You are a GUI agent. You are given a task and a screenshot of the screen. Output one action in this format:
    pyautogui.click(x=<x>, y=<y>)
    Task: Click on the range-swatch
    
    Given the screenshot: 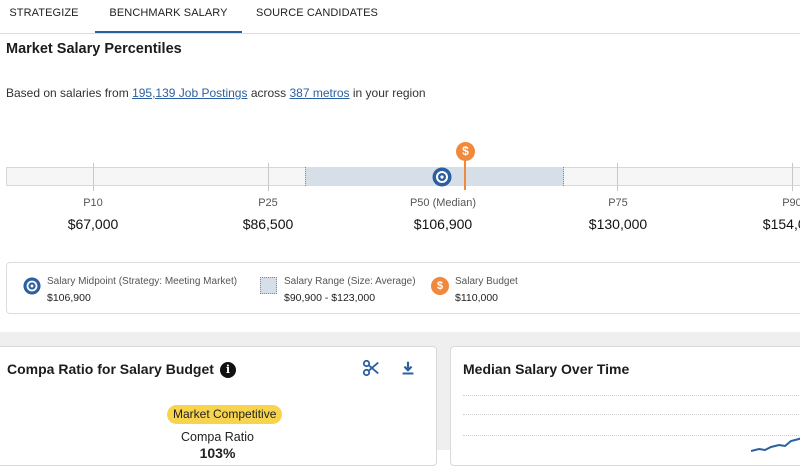 What is the action you would take?
    pyautogui.click(x=268, y=285)
    